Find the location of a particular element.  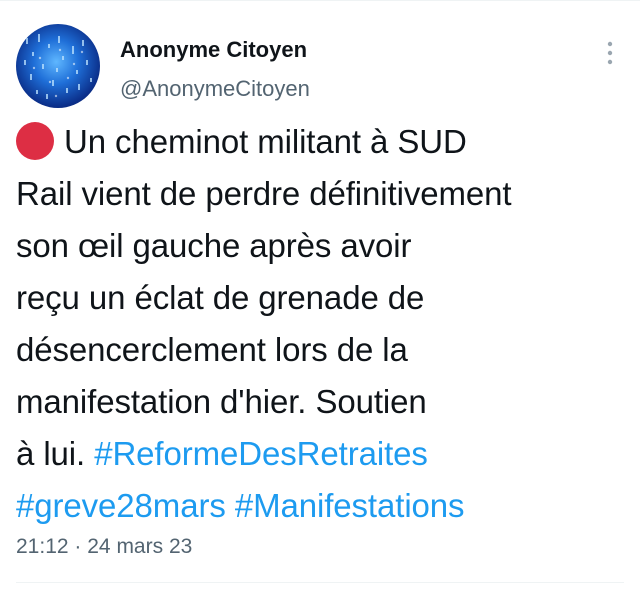

red-circle-emoji-icon is located at coordinates (35, 141).